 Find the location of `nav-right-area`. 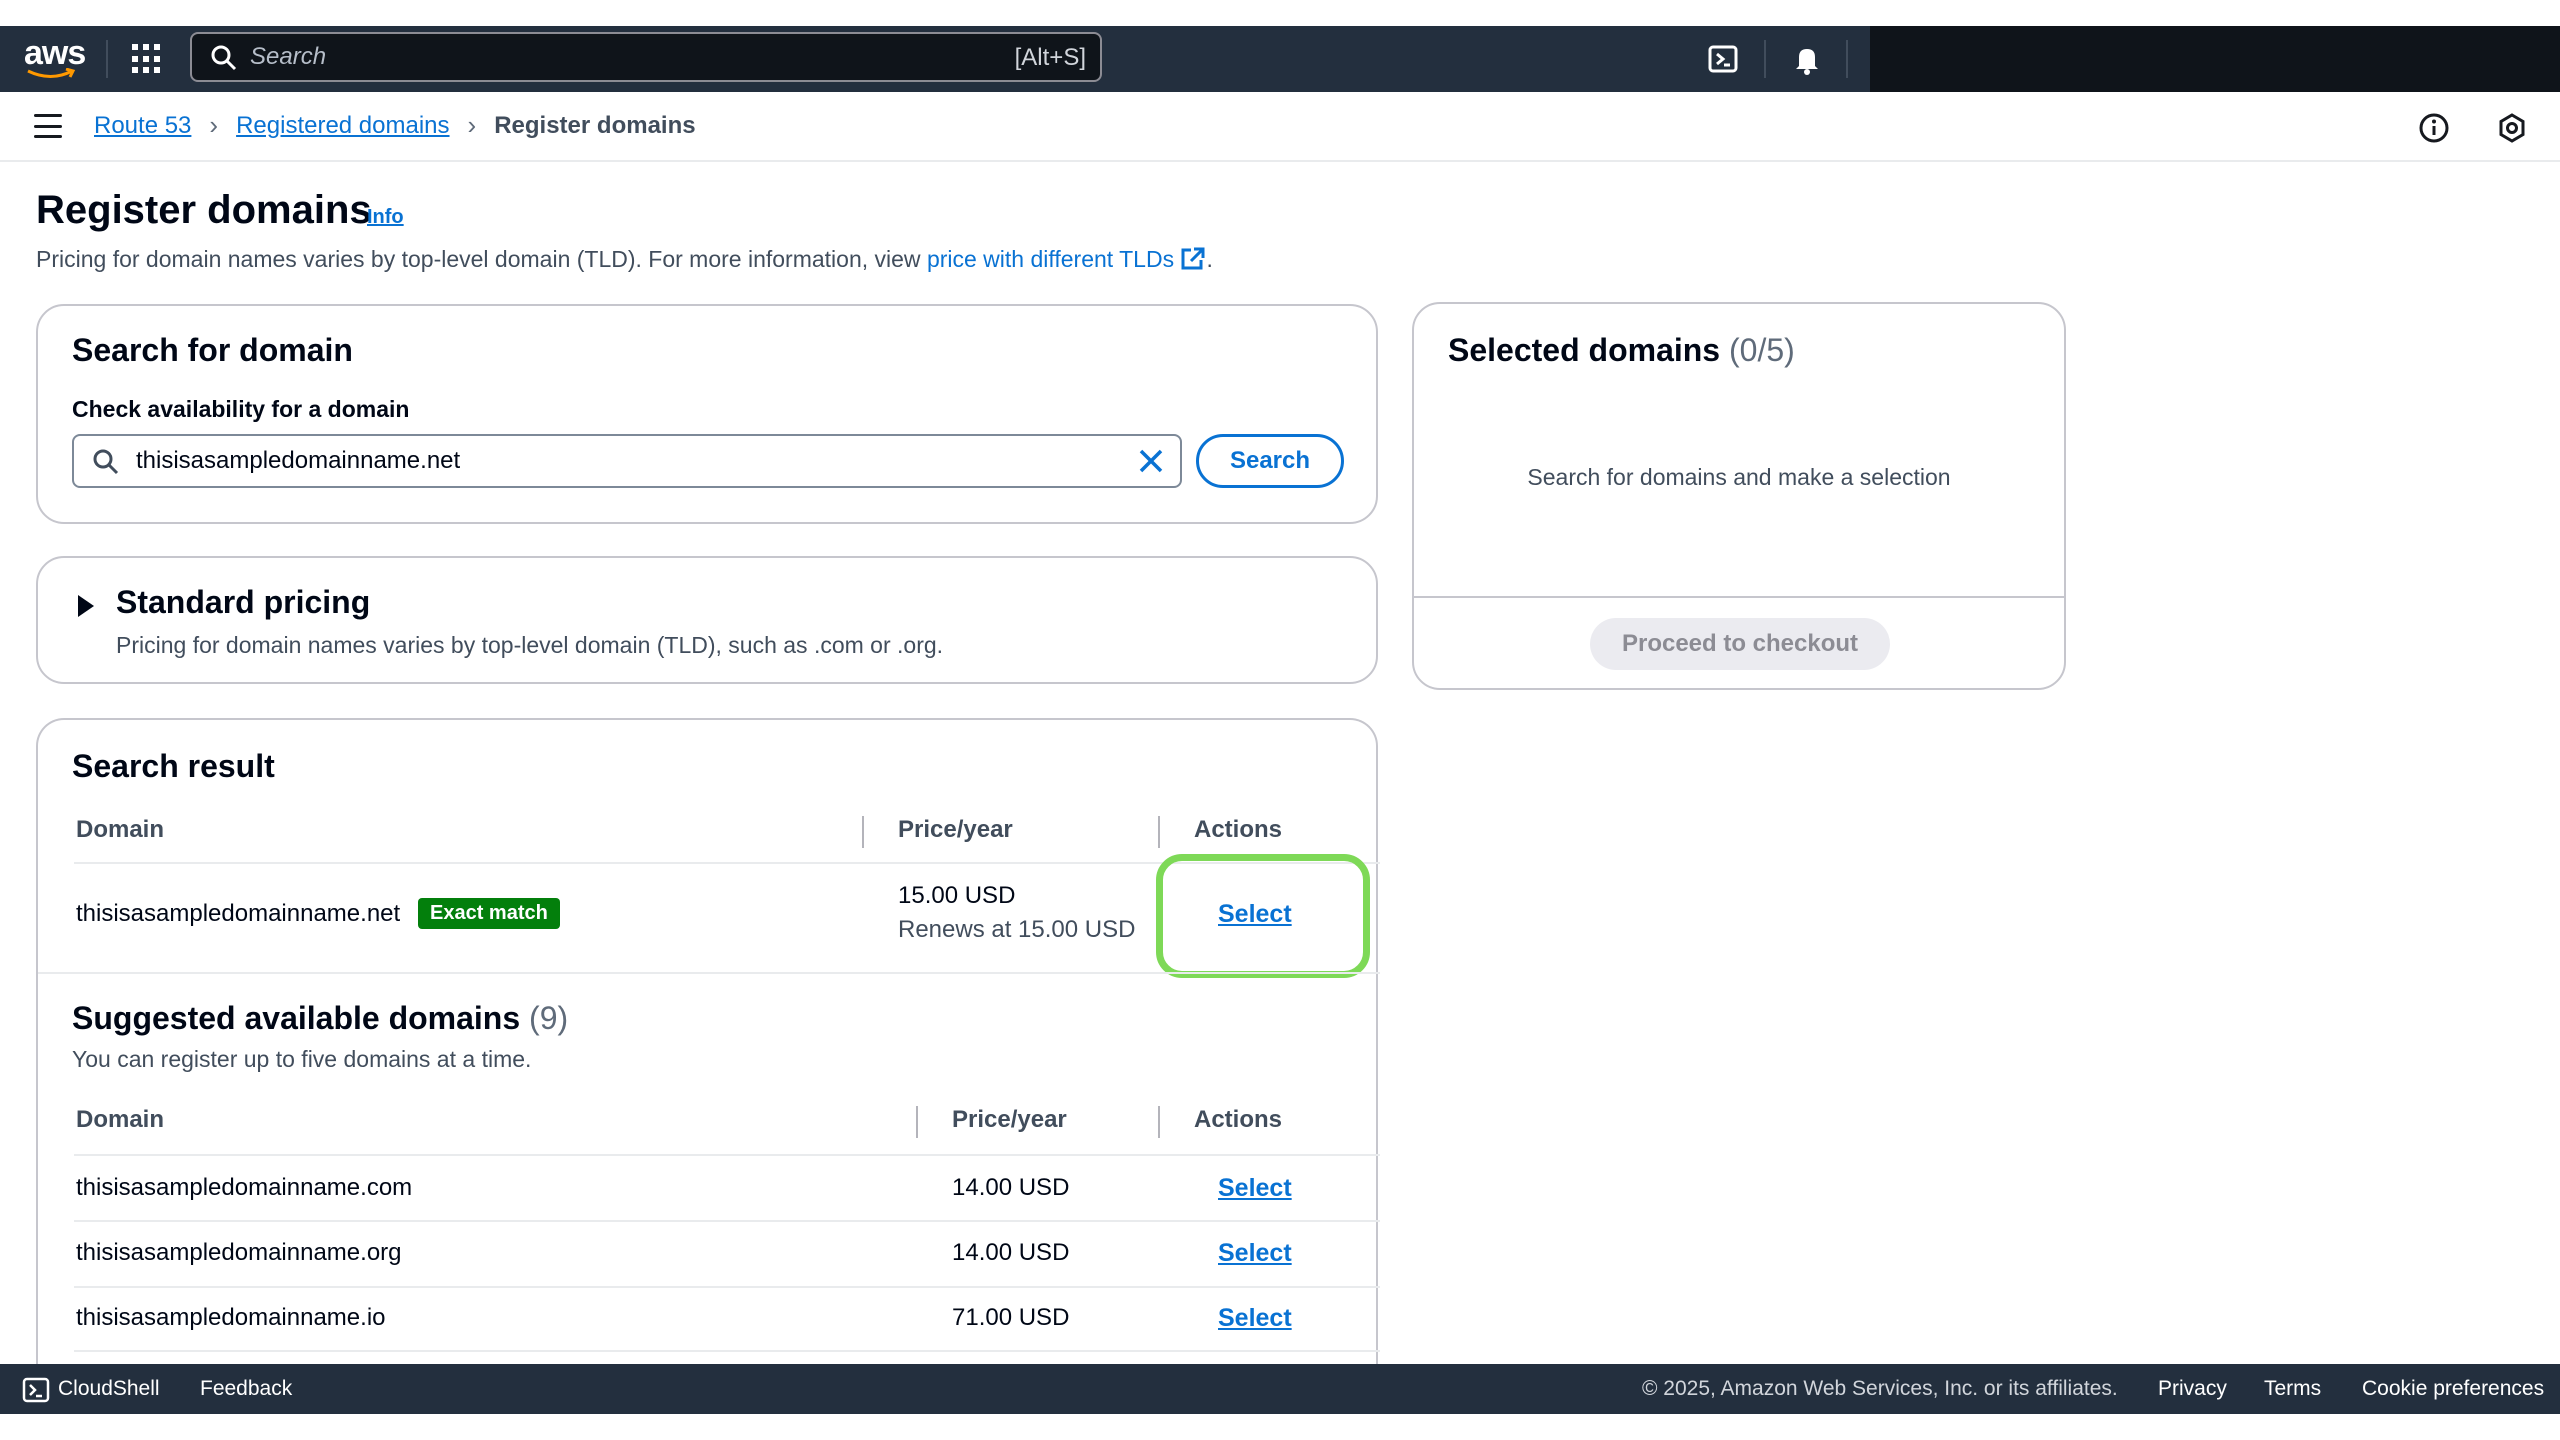

nav-right-area is located at coordinates (2215, 59).